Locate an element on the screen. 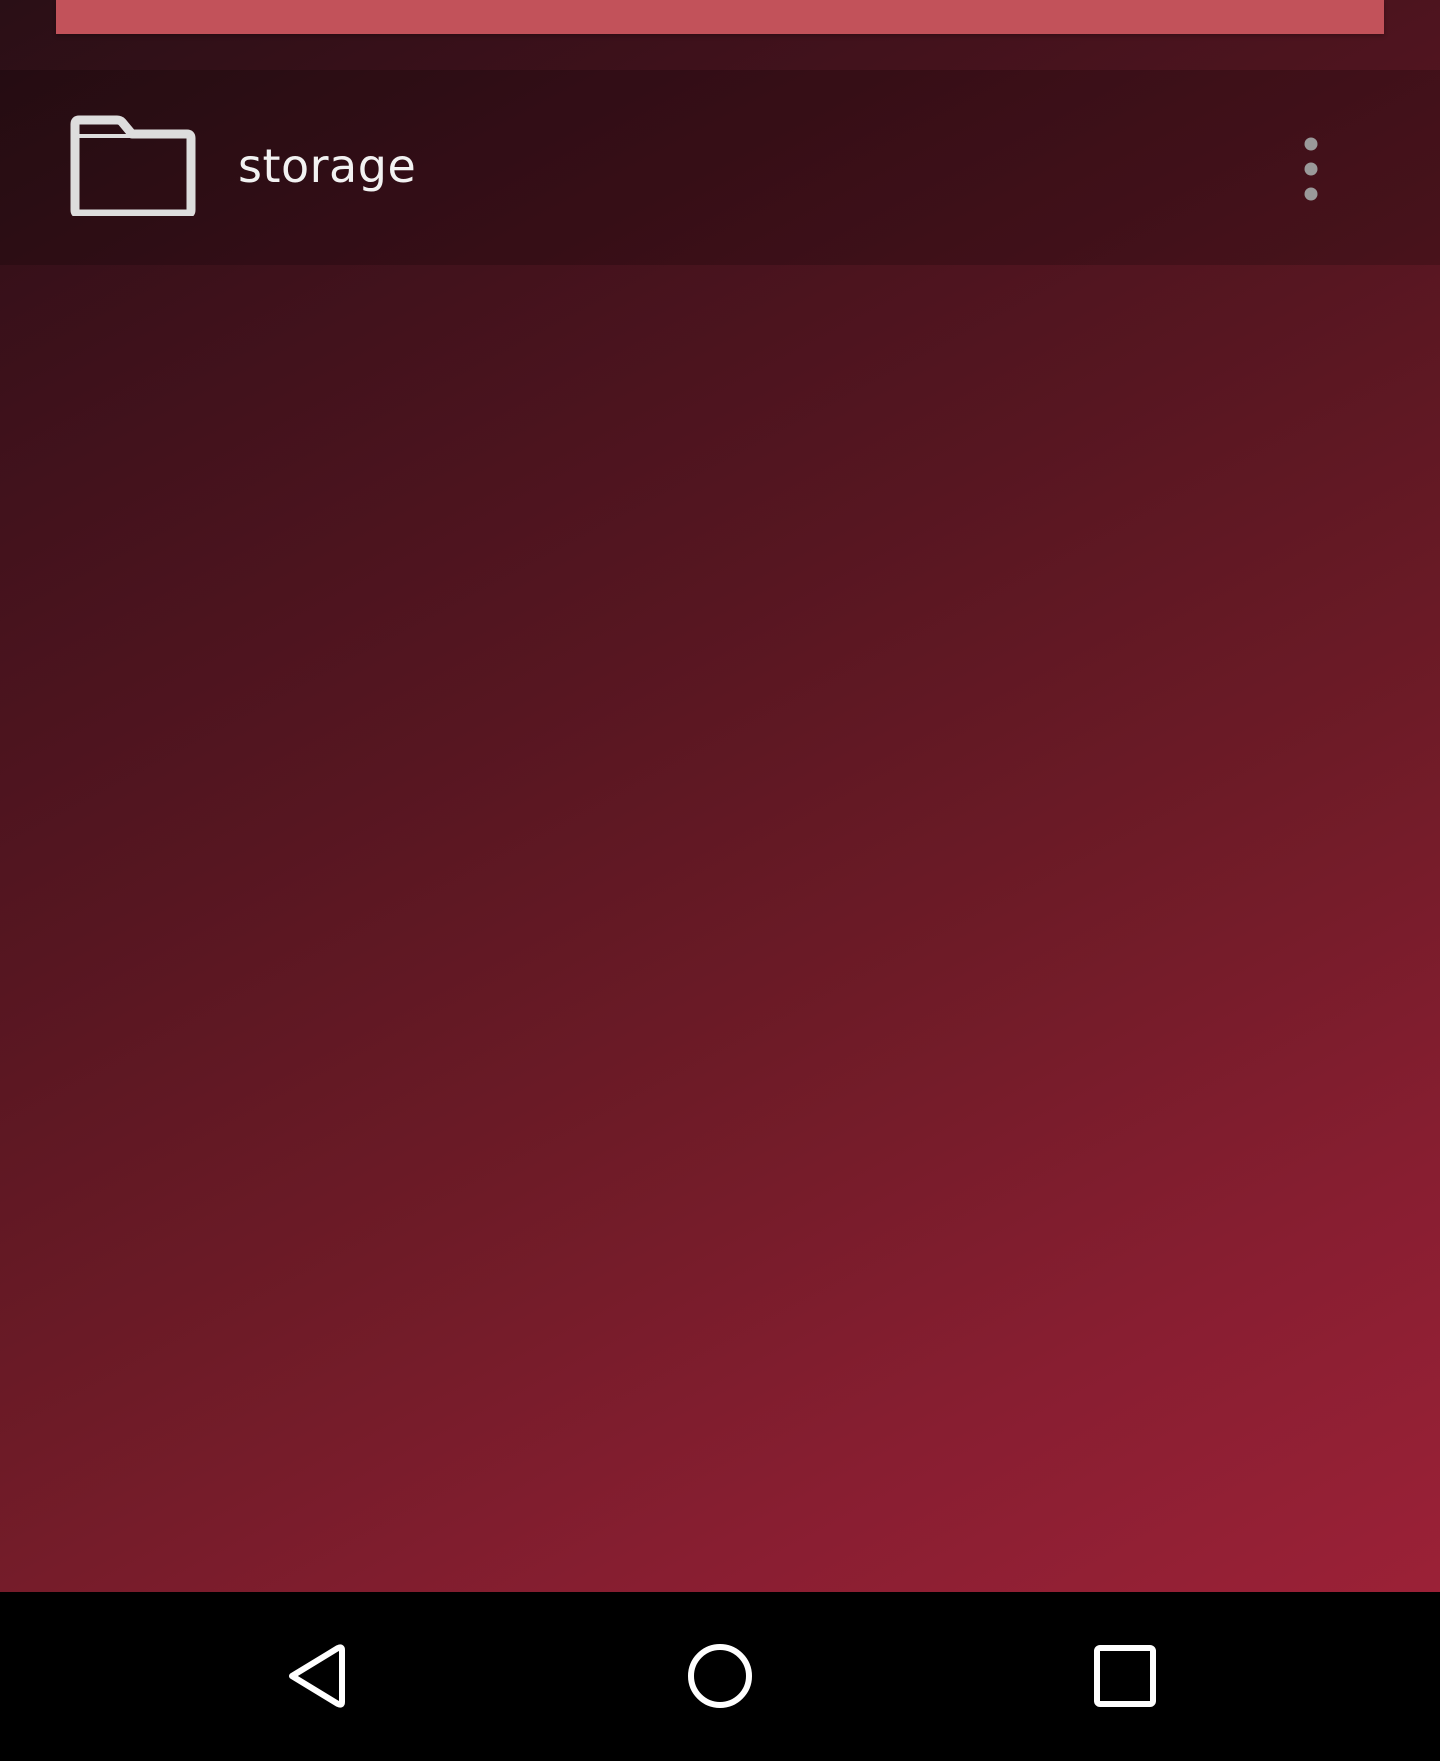  list-item: storage is located at coordinates (720, 167).